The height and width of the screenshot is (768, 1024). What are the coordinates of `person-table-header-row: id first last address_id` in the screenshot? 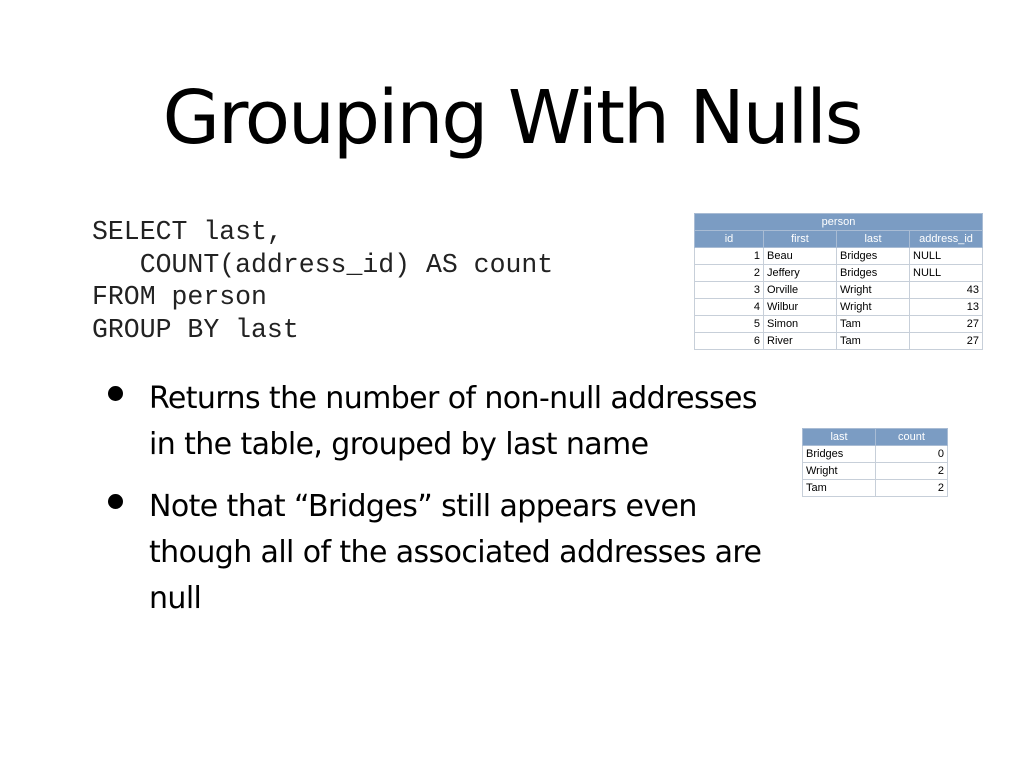 It's located at (838, 239).